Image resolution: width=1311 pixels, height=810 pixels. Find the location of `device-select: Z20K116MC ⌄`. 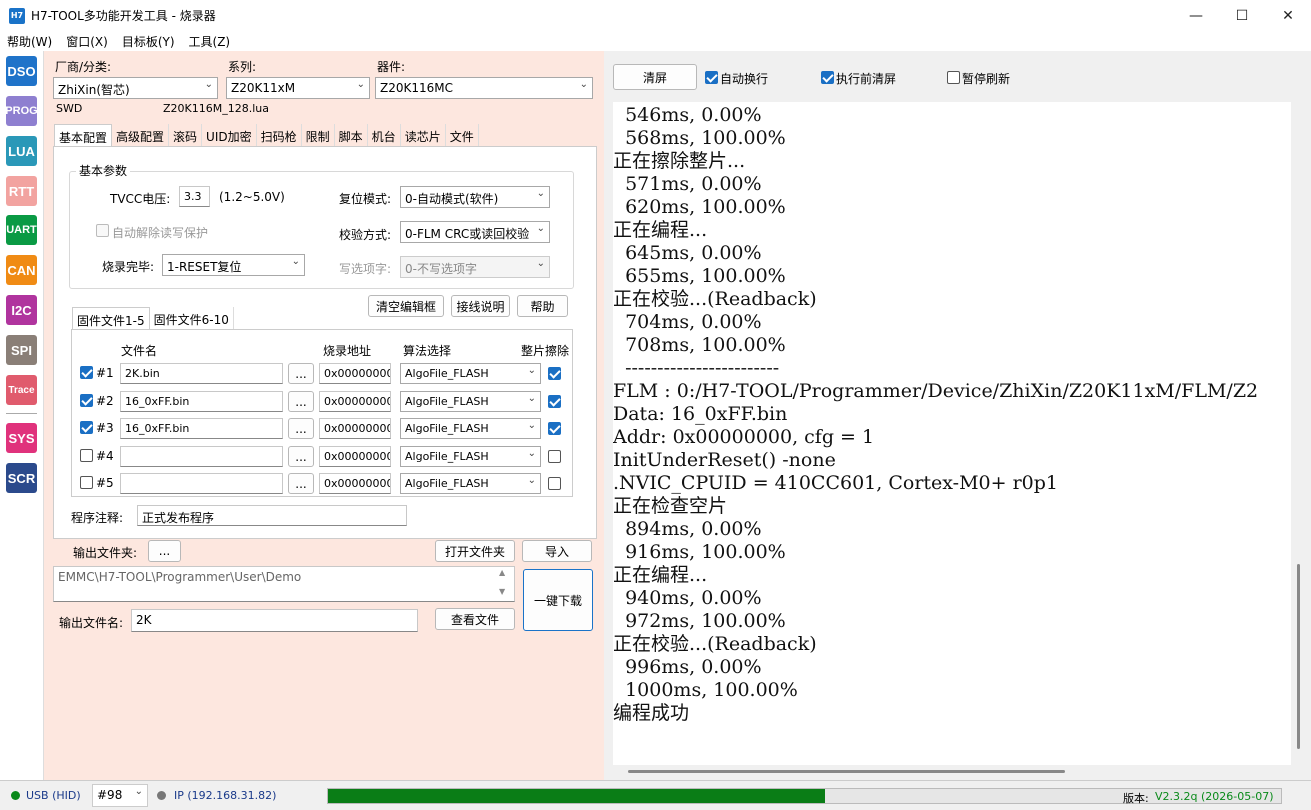

device-select: Z20K116MC ⌄ is located at coordinates (484, 88).